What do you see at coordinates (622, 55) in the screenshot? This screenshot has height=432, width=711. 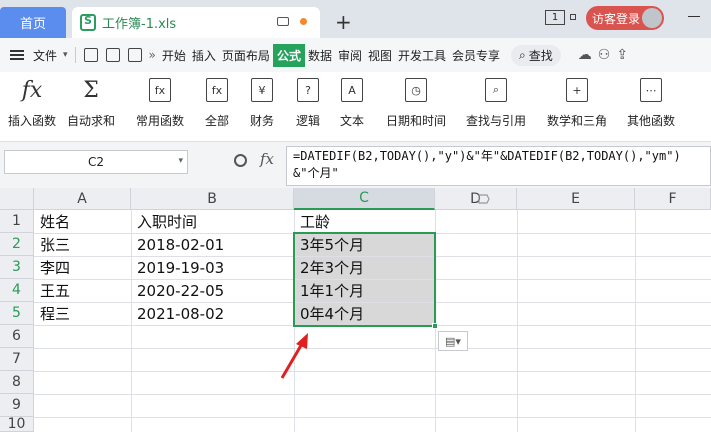 I see `export-icon: ⇪` at bounding box center [622, 55].